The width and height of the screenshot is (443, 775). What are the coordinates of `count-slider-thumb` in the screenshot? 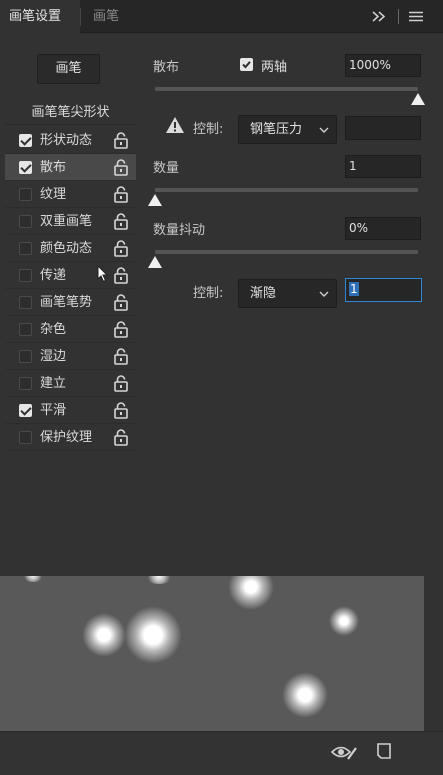 It's located at (155, 200).